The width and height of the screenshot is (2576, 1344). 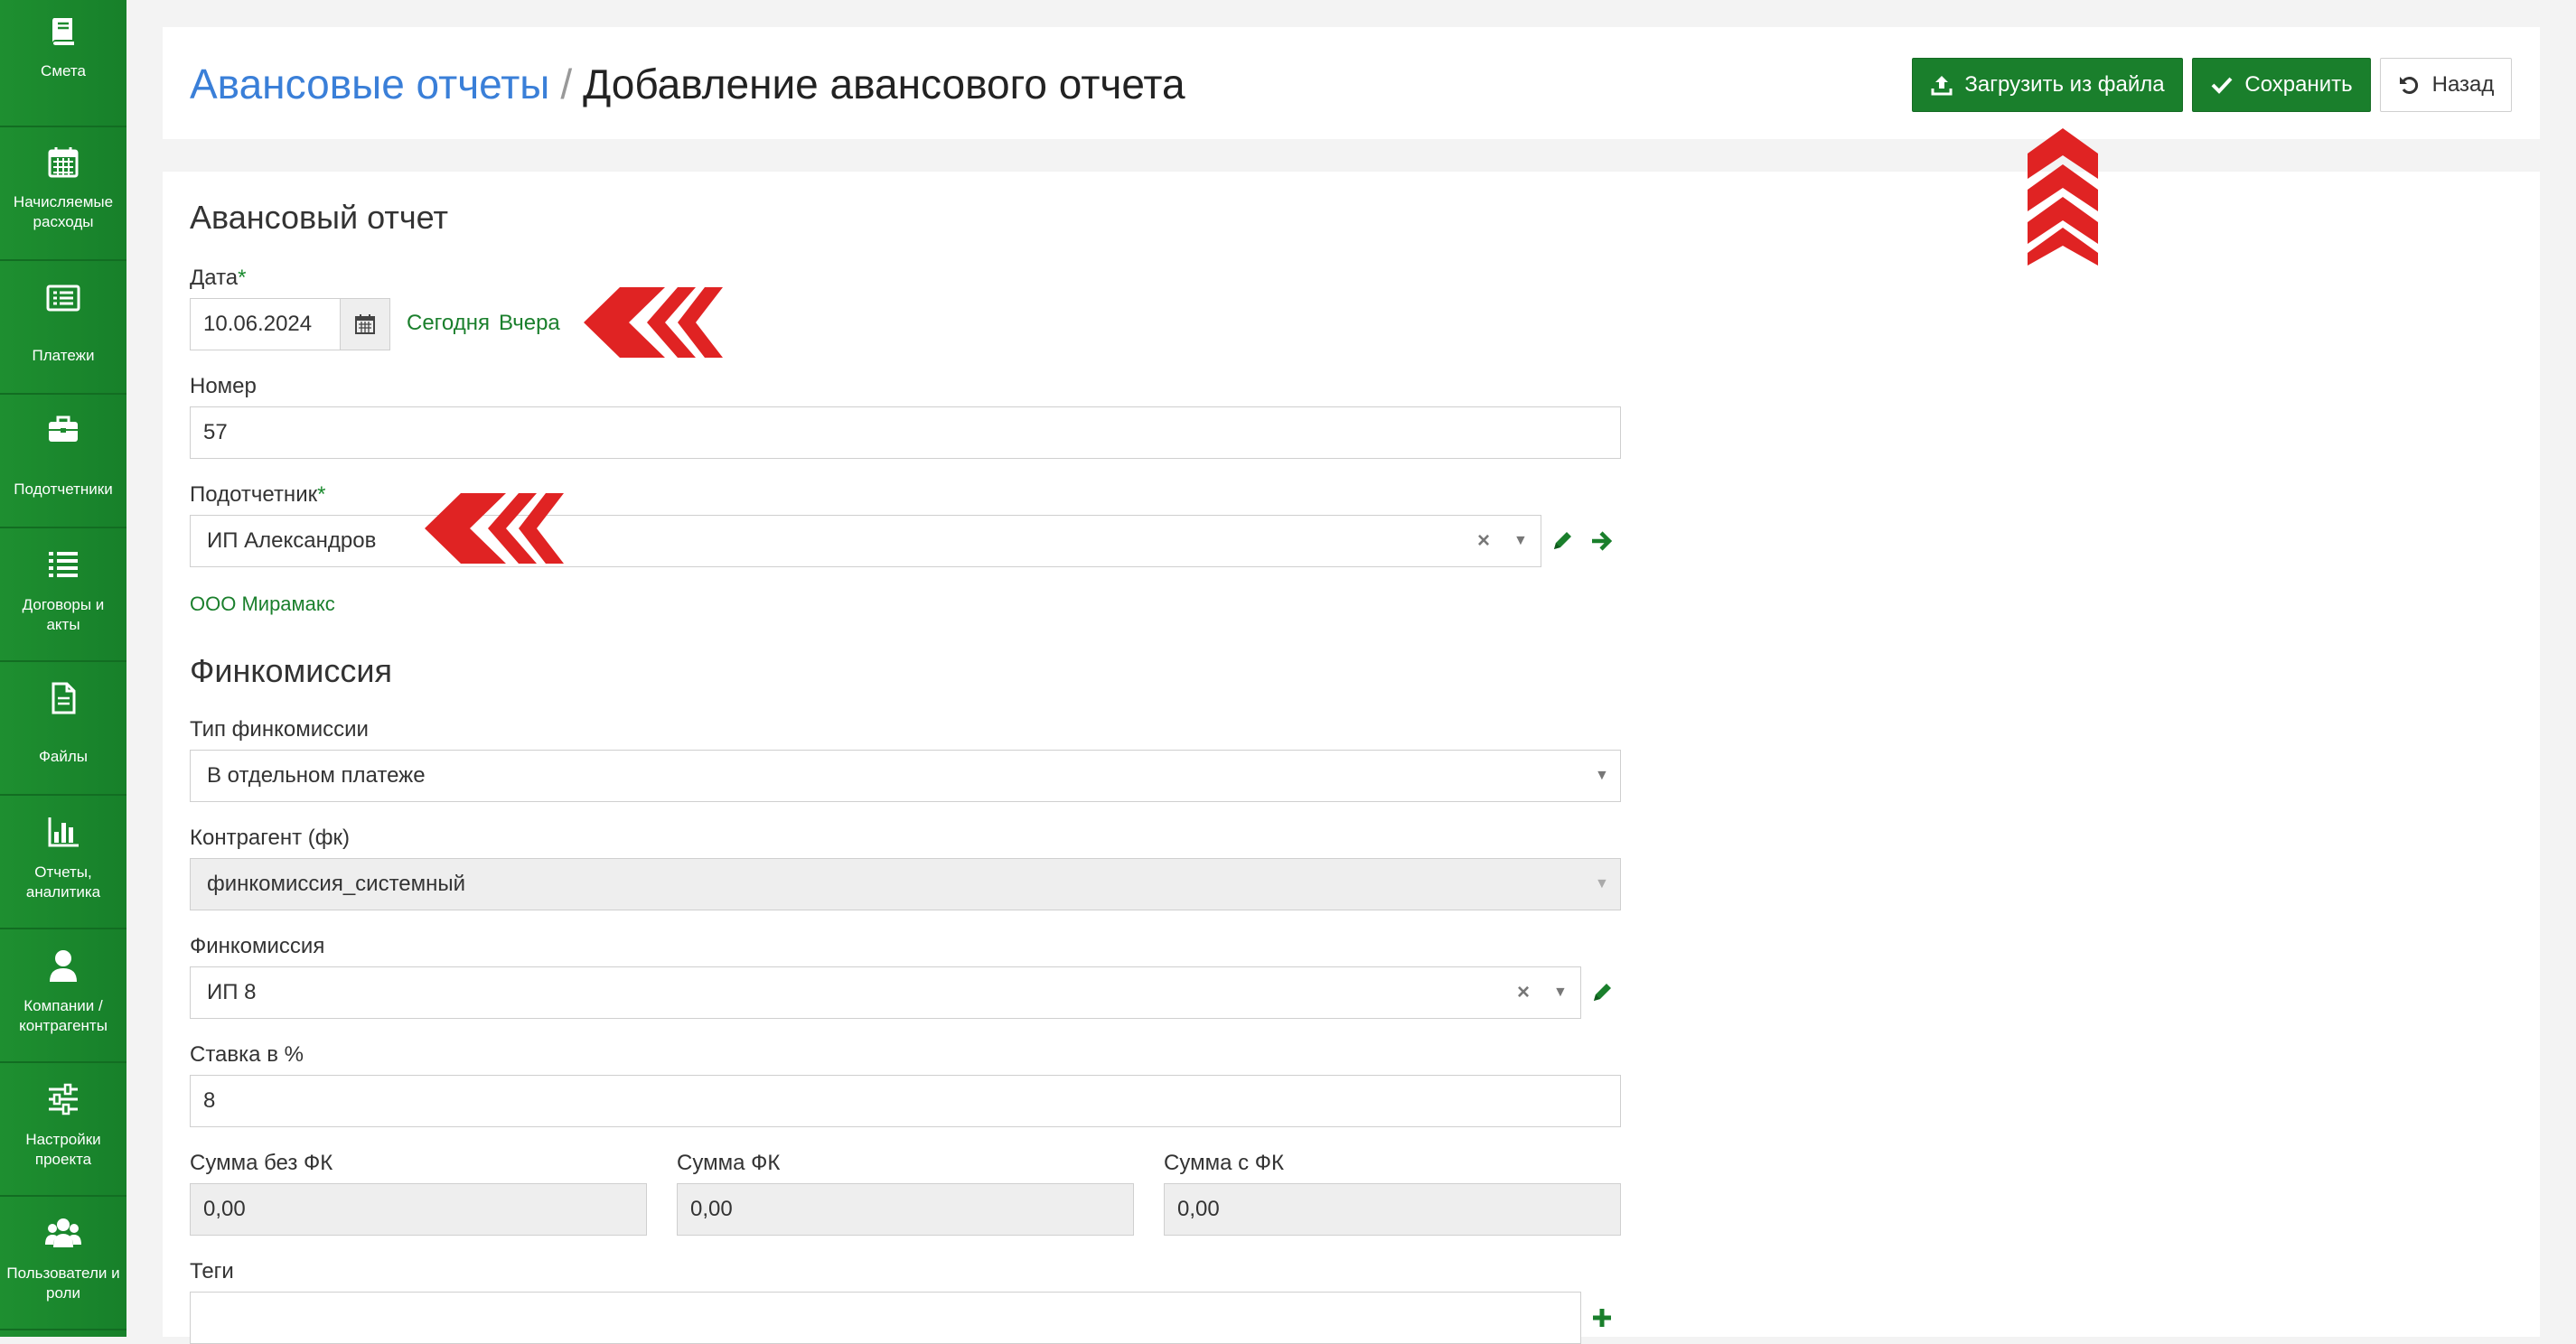 What do you see at coordinates (63, 756) in the screenshot?
I see `sidebar-item-label: Файлы` at bounding box center [63, 756].